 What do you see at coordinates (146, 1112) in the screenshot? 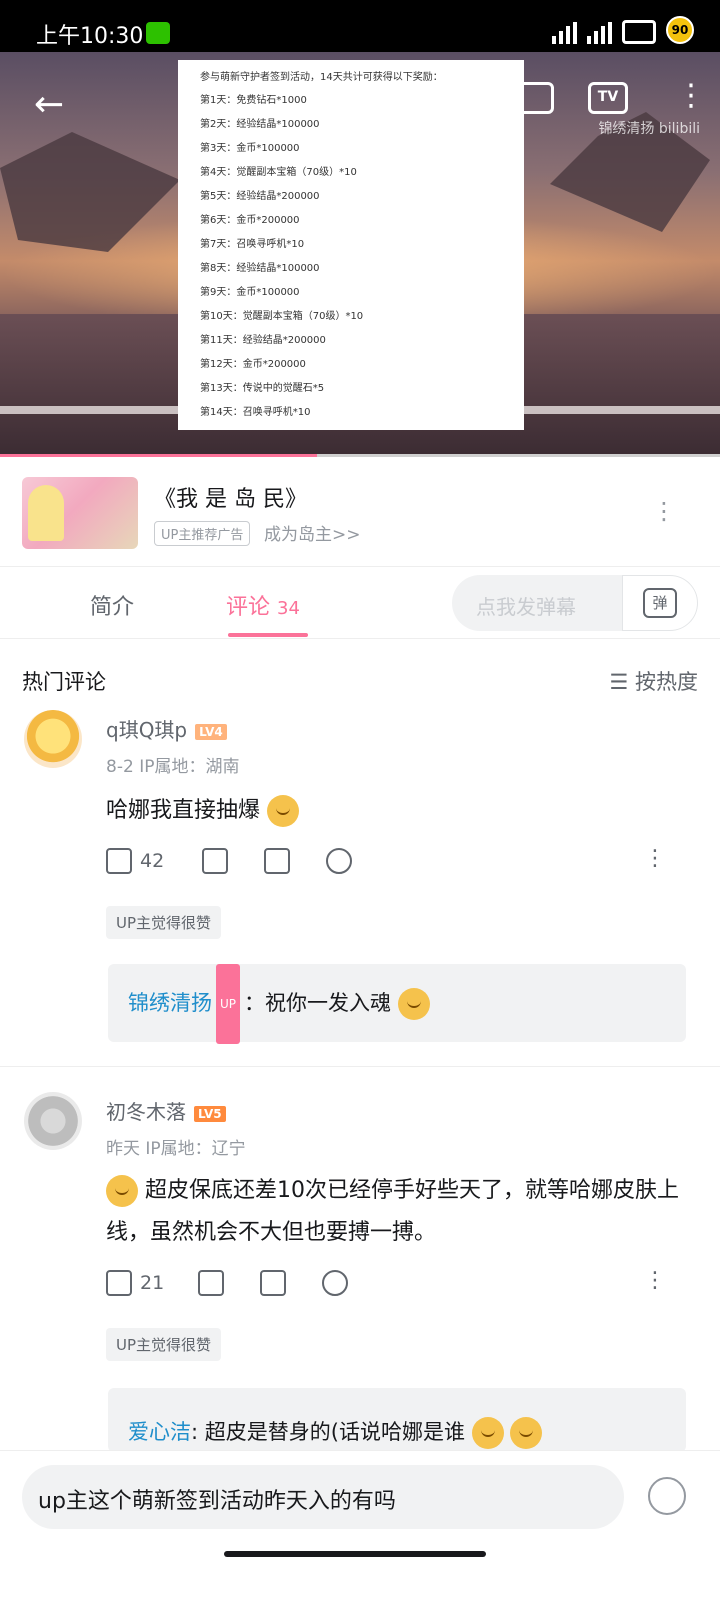
I see `username-text: 初冬木落` at bounding box center [146, 1112].